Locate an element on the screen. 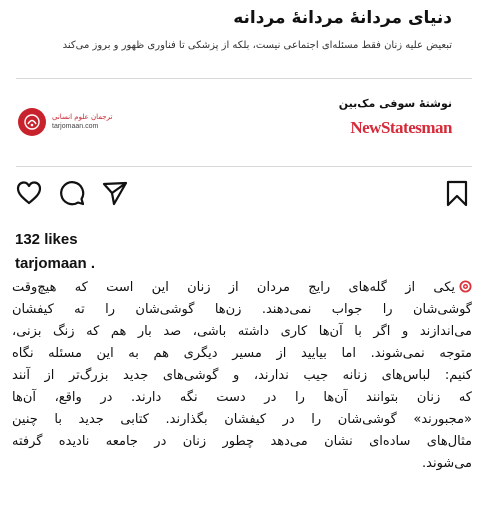 The image size is (488, 520). publisher-site: tarjomaan.com is located at coordinates (75, 126).